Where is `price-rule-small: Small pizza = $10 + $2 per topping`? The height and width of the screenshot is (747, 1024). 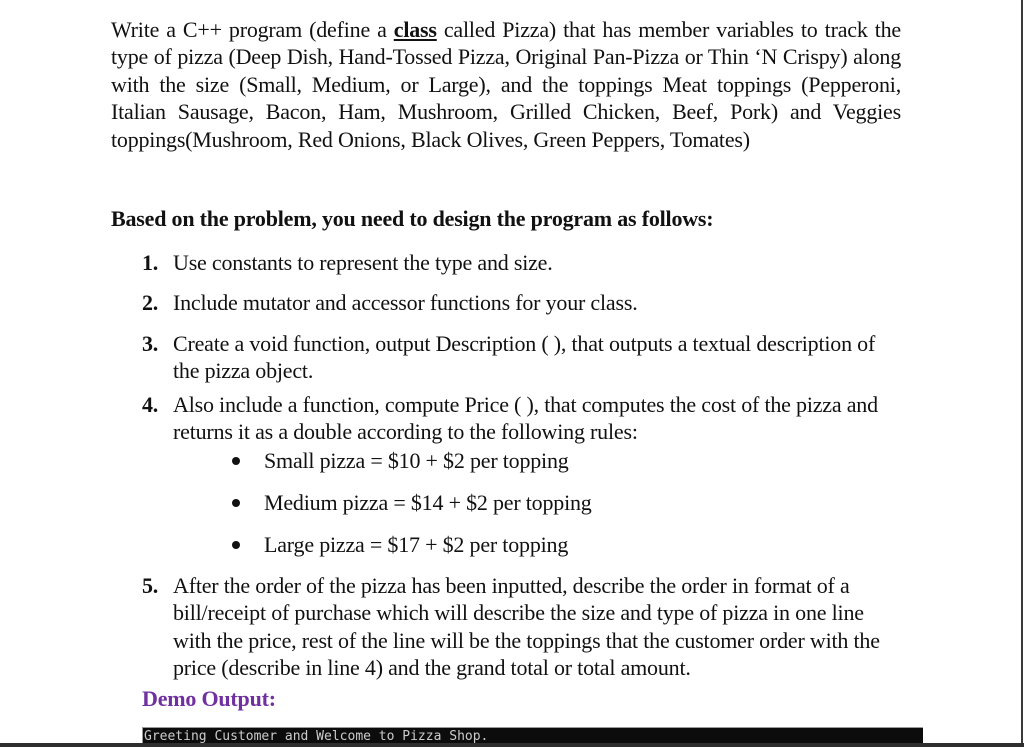
price-rule-small: Small pizza = $10 + $2 per topping is located at coordinates (400, 460).